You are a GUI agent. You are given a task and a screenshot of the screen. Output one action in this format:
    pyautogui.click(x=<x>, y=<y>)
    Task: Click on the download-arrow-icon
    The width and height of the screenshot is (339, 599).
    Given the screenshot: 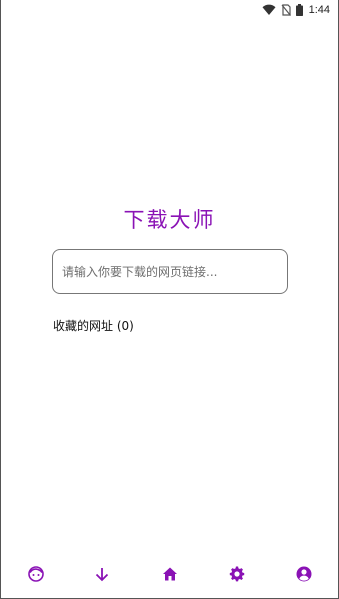 What is the action you would take?
    pyautogui.click(x=102, y=574)
    